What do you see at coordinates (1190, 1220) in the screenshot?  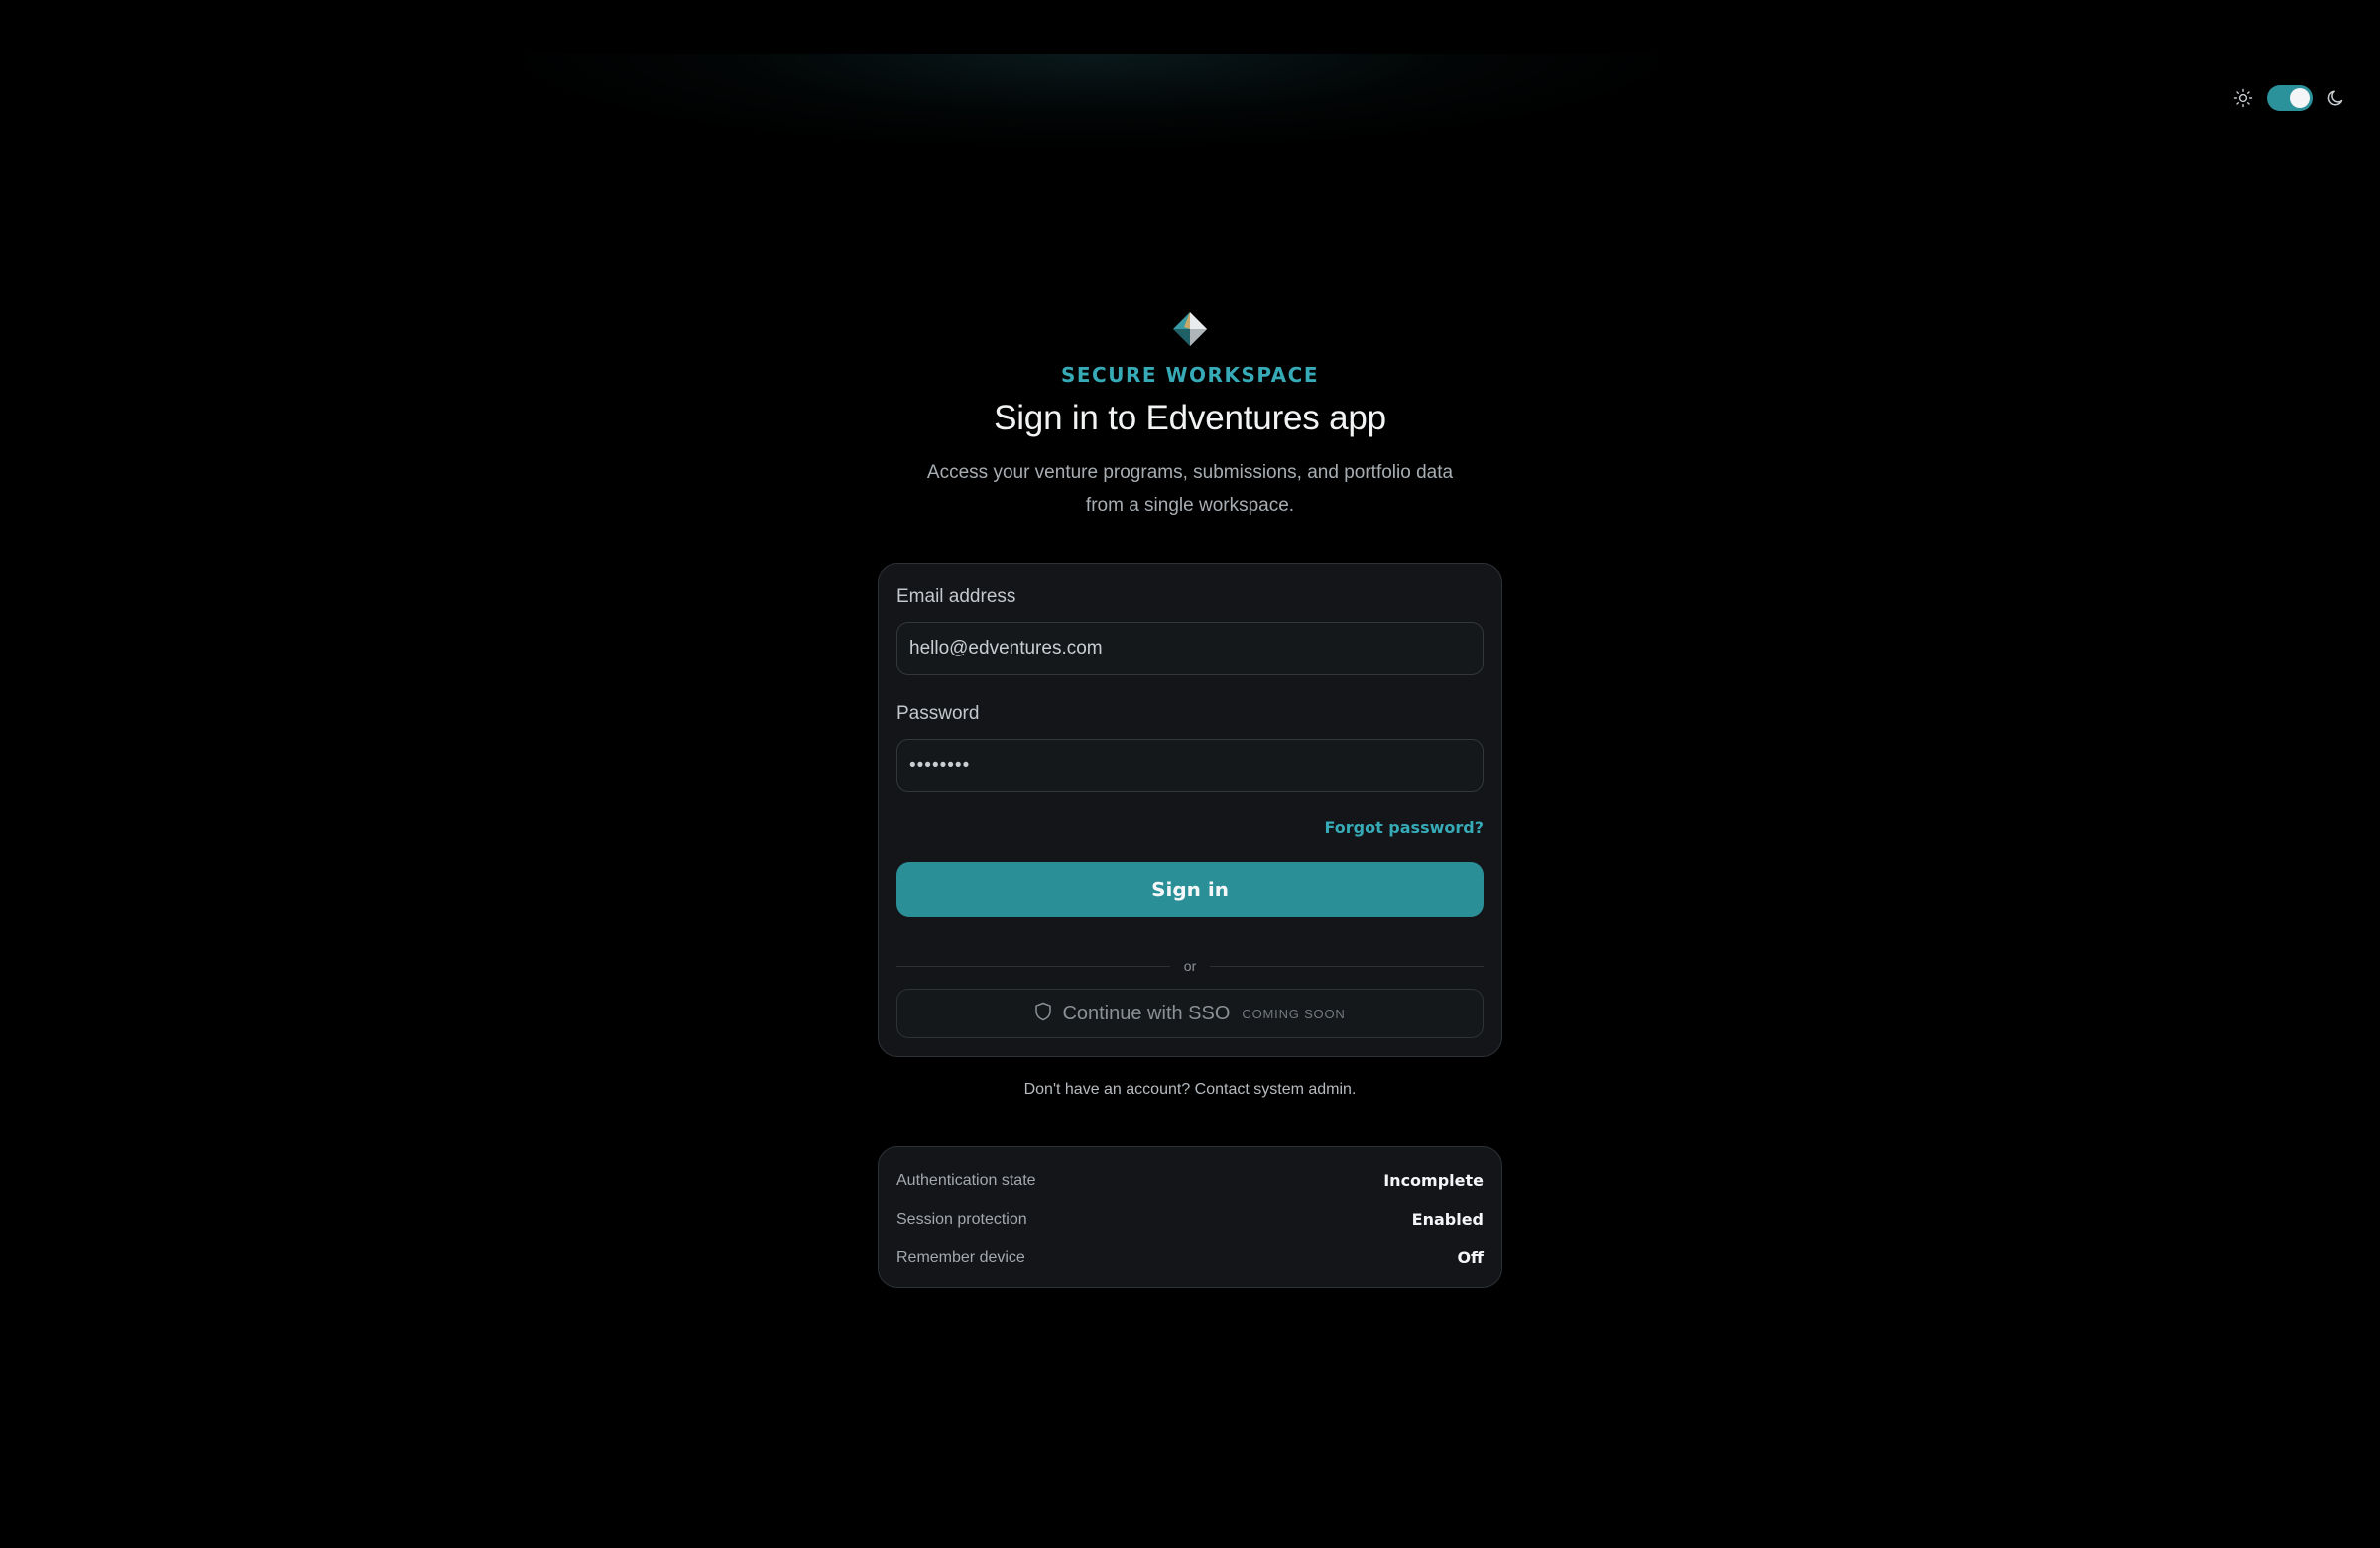 I see `status-row: Session protection Enabled` at bounding box center [1190, 1220].